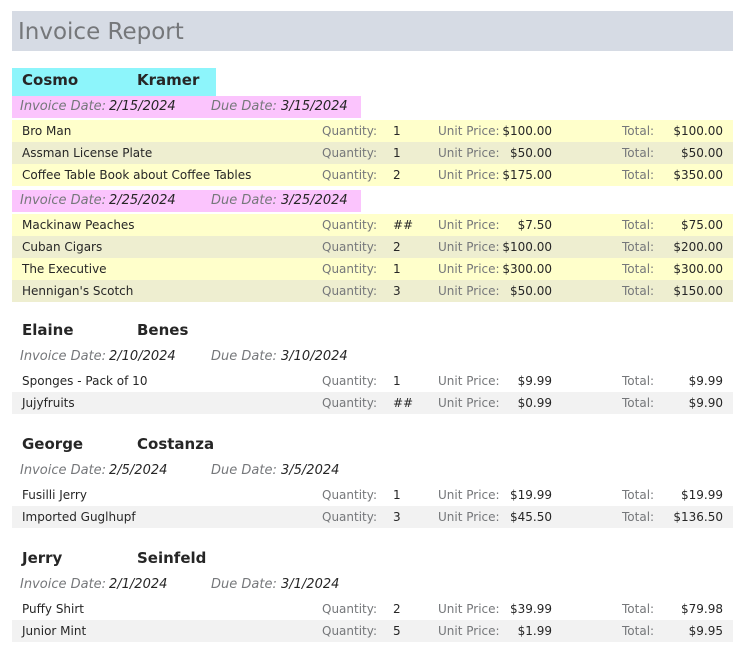  I want to click on total-value: $75.00, so click(702, 225).